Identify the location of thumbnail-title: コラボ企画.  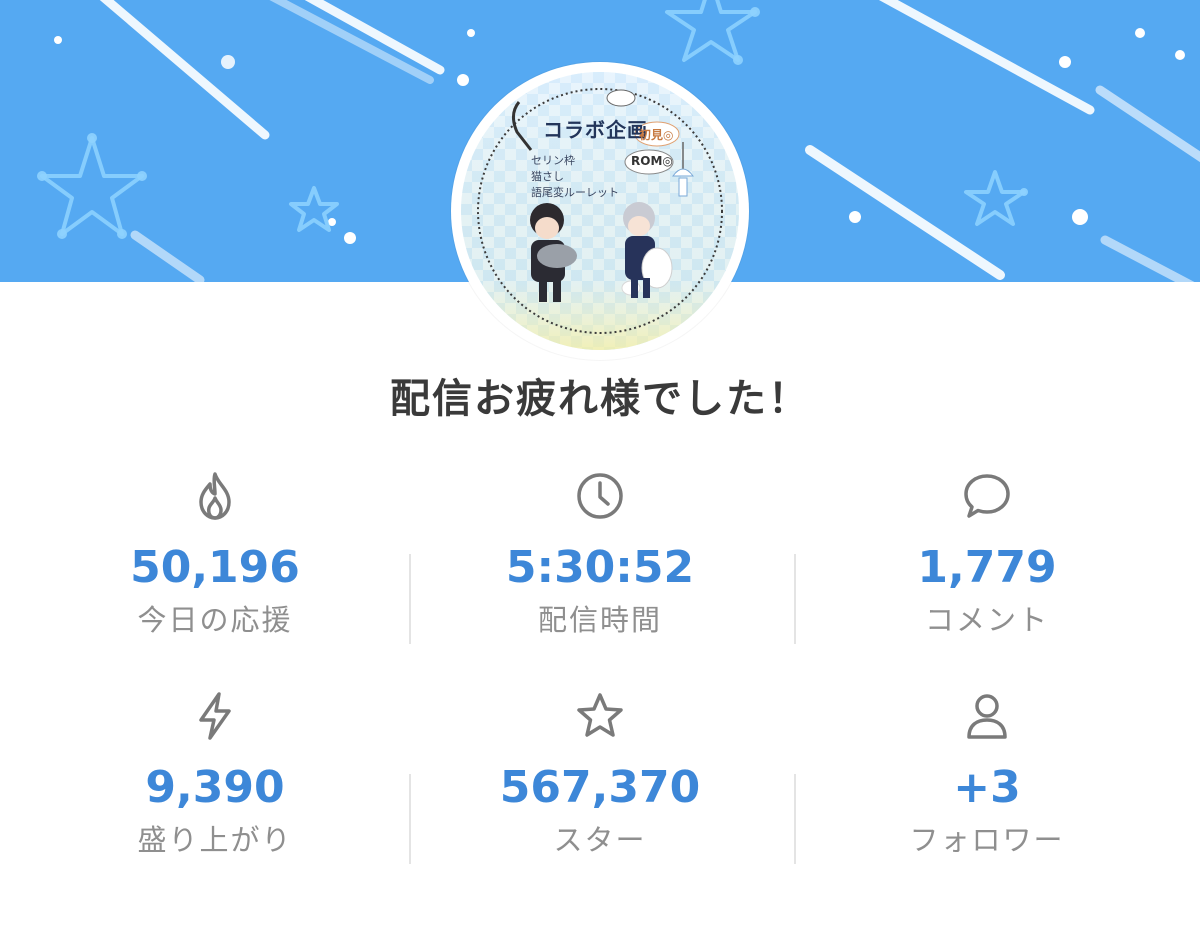
(595, 130).